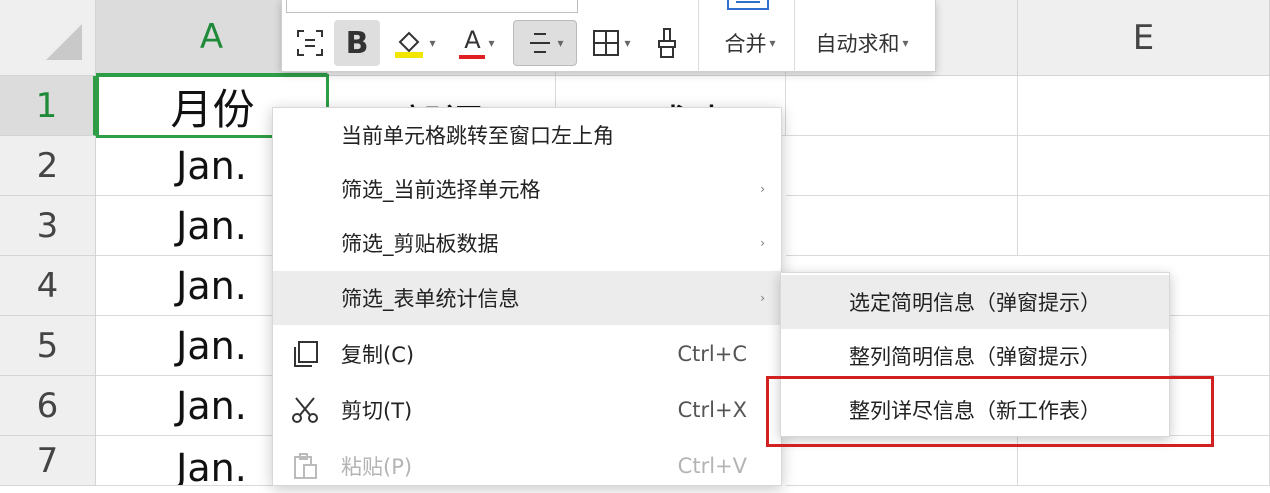  I want to click on cell-text: 月份, so click(212, 109).